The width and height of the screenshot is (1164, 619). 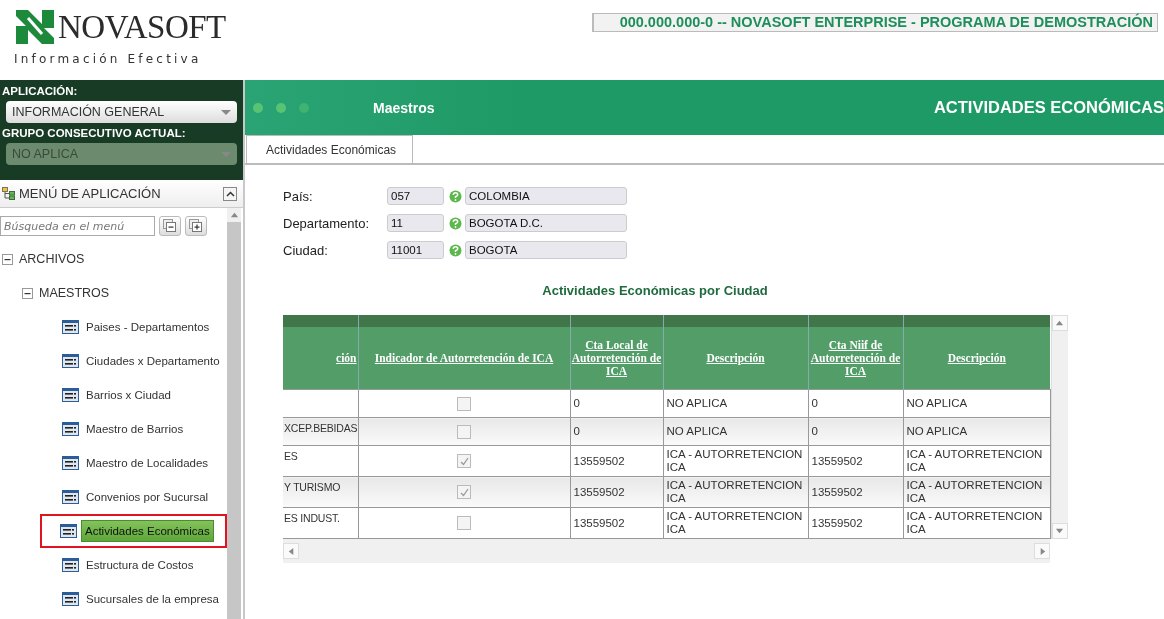 I want to click on logo-tagline: Información Efectiva, so click(x=108, y=59).